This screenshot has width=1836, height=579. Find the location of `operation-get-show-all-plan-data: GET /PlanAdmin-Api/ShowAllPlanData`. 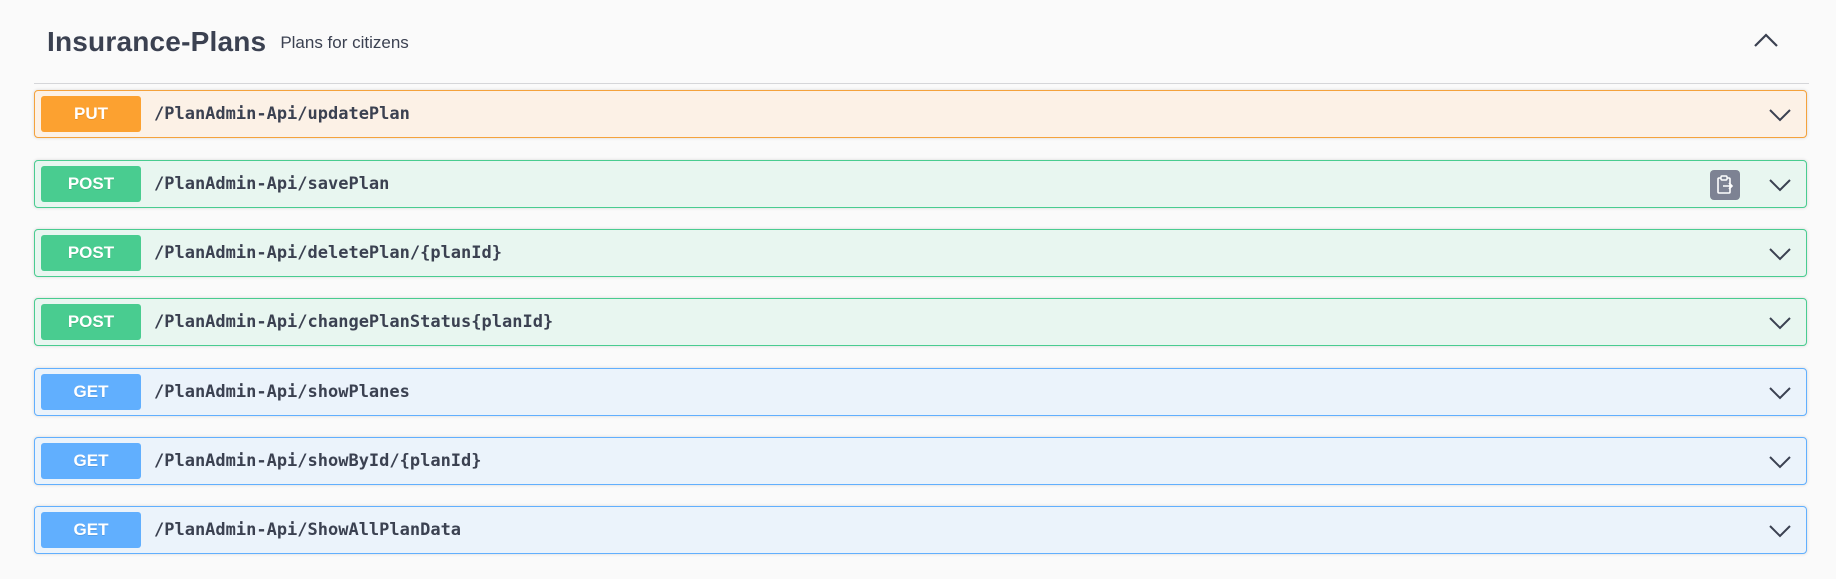

operation-get-show-all-plan-data: GET /PlanAdmin-Api/ShowAllPlanData is located at coordinates (920, 530).